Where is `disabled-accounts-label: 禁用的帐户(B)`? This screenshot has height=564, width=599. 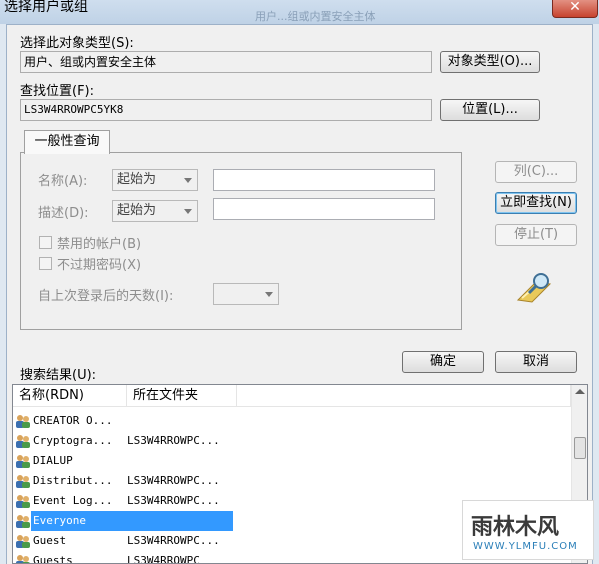 disabled-accounts-label: 禁用的帐户(B) is located at coordinates (99, 244).